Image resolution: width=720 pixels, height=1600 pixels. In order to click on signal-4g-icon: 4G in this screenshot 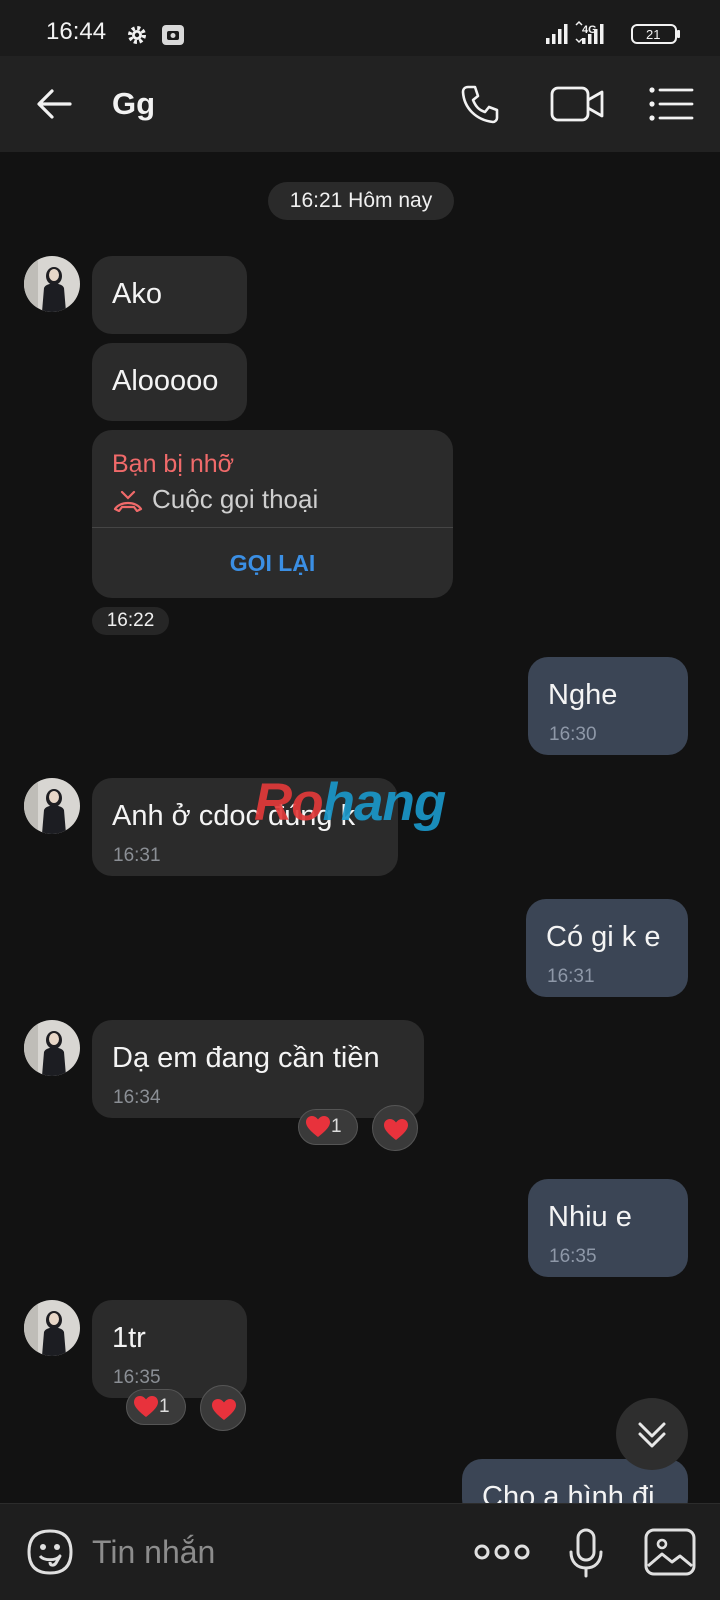, I will do `click(589, 32)`.